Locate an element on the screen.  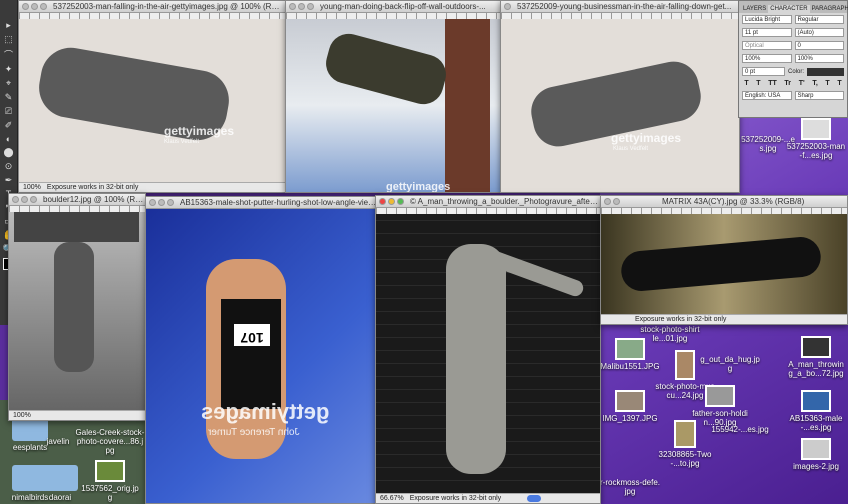
horizontal-scrollbar-thumb is located at coordinates (534, 498).